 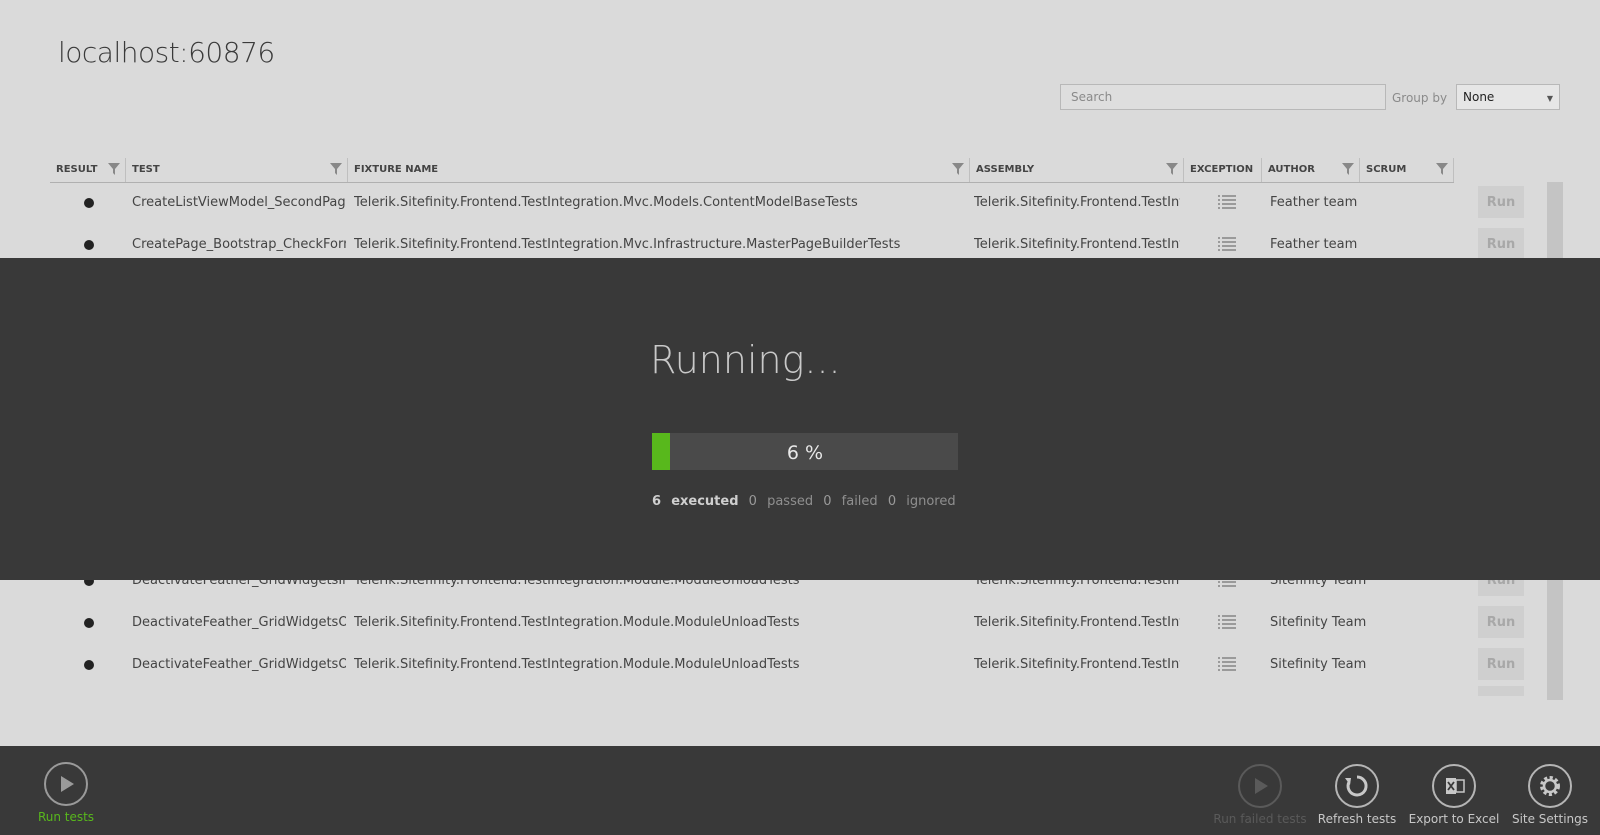 I want to click on passed-count: 0, so click(x=752, y=501).